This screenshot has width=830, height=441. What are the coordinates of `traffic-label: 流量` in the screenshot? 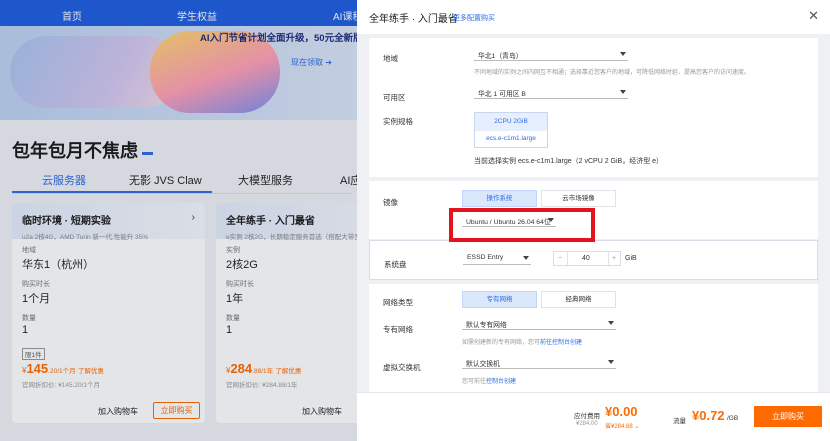 It's located at (679, 421).